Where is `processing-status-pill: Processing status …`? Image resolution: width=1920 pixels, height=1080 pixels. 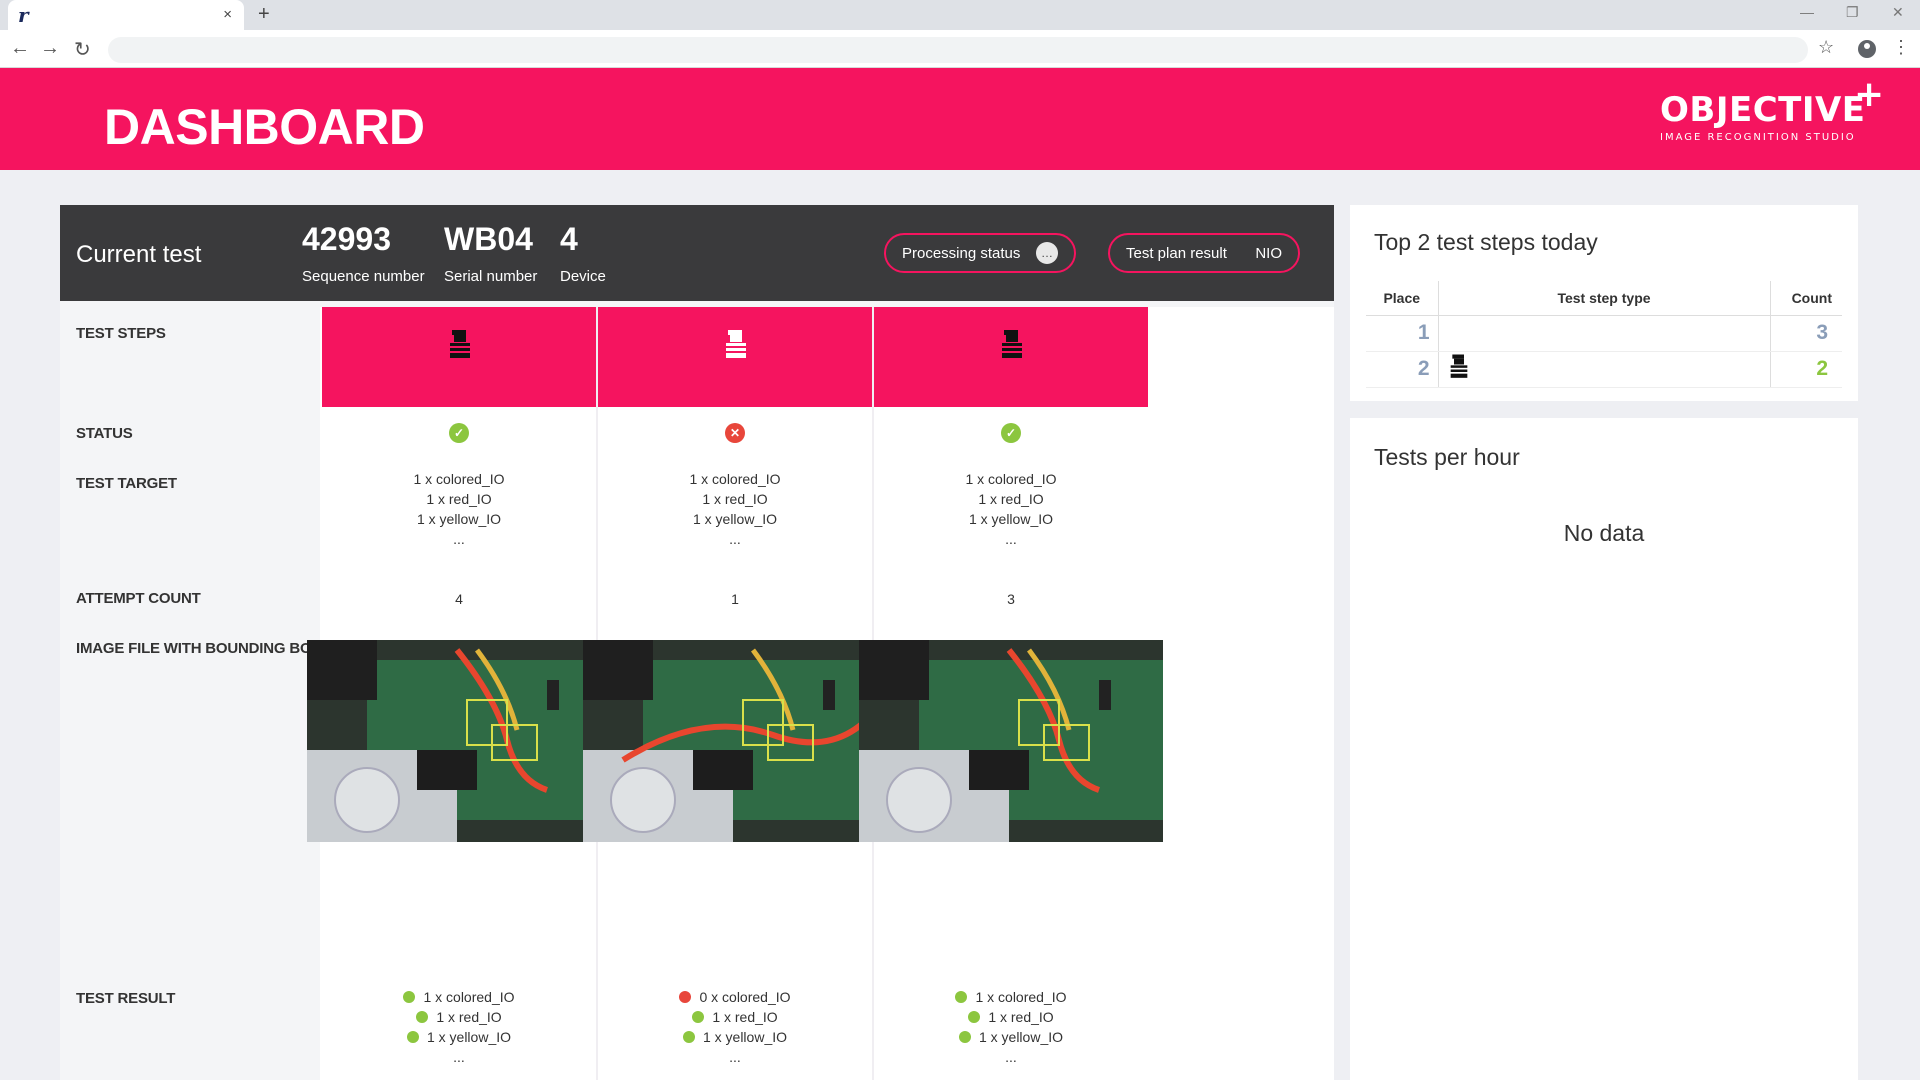 processing-status-pill: Processing status … is located at coordinates (980, 253).